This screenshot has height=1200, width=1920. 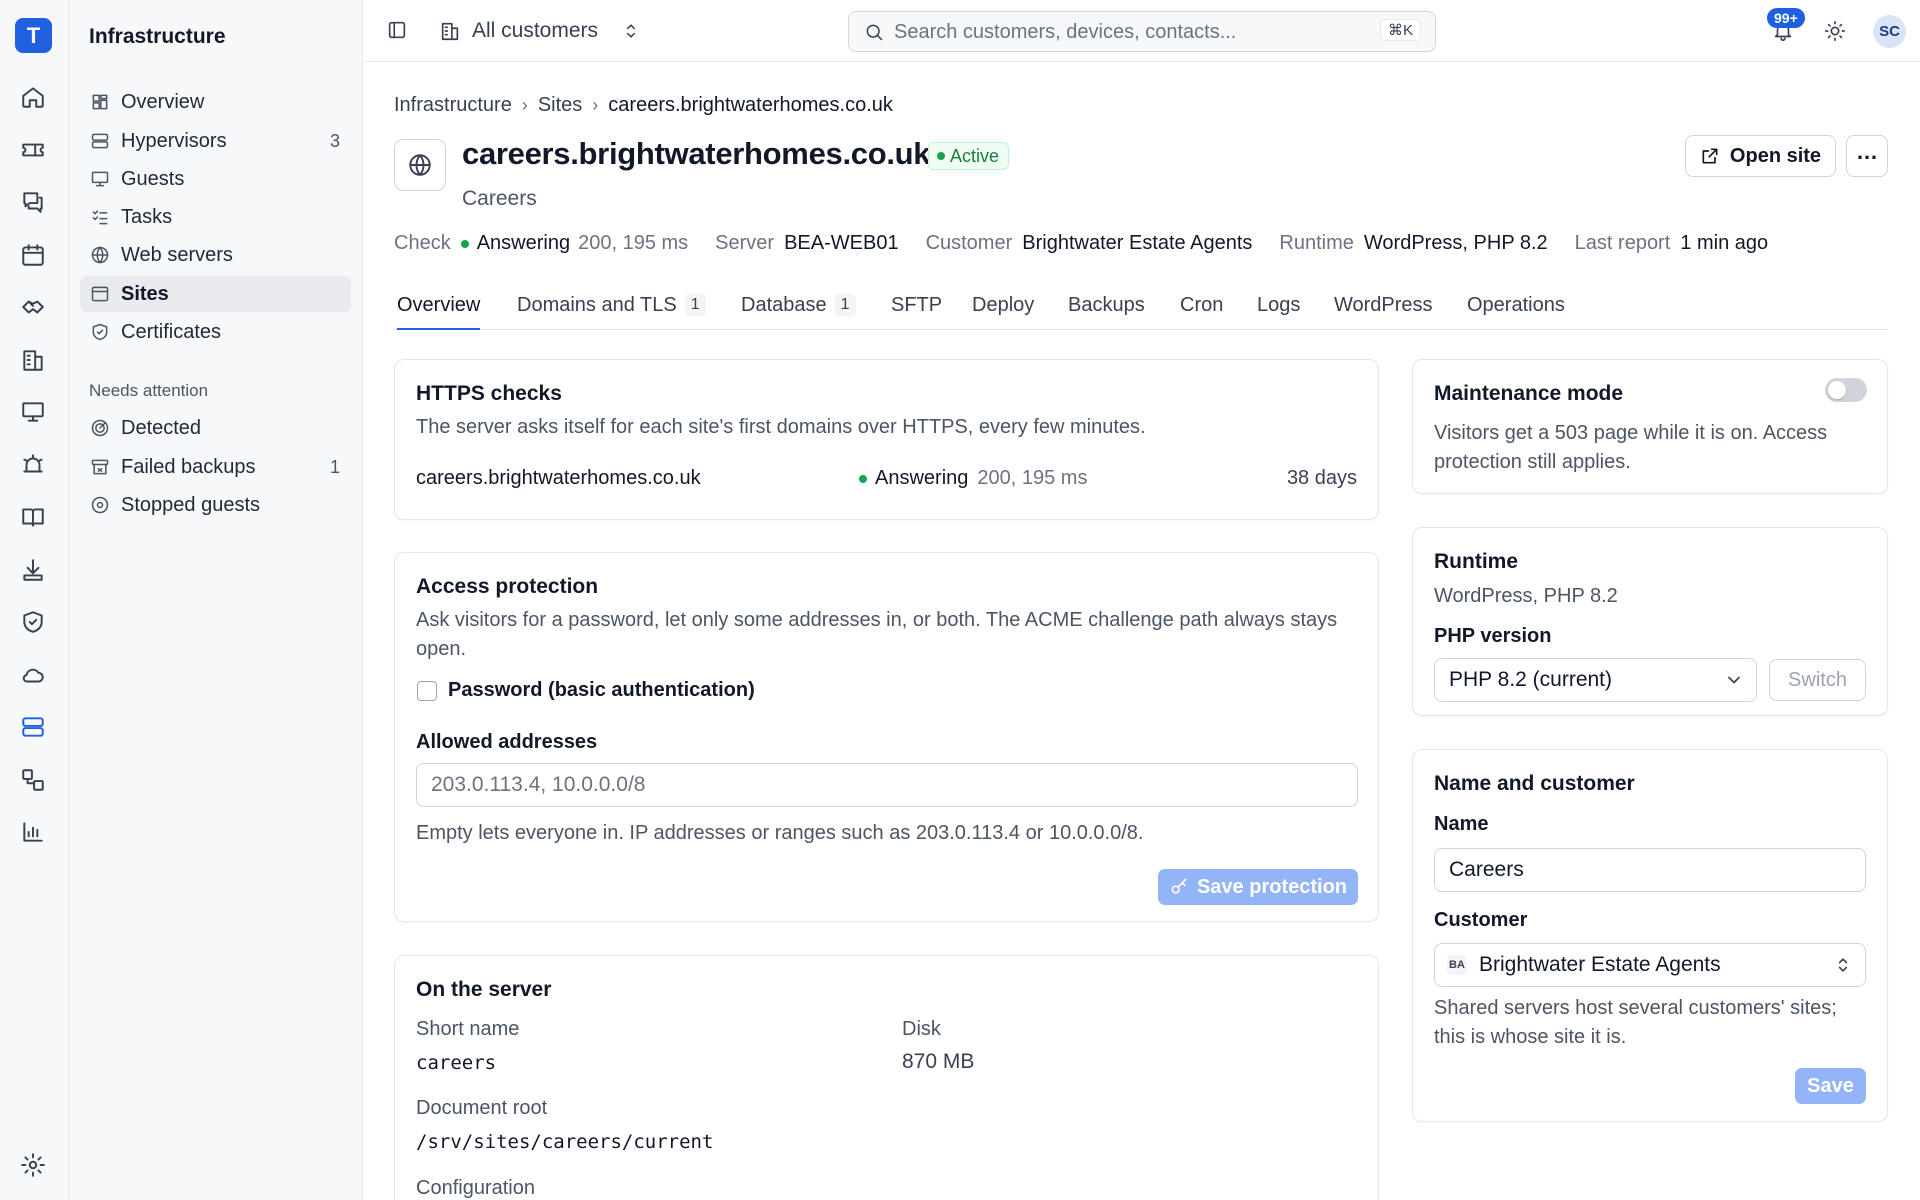 I want to click on tab-logs: Logs, so click(x=1278, y=310).